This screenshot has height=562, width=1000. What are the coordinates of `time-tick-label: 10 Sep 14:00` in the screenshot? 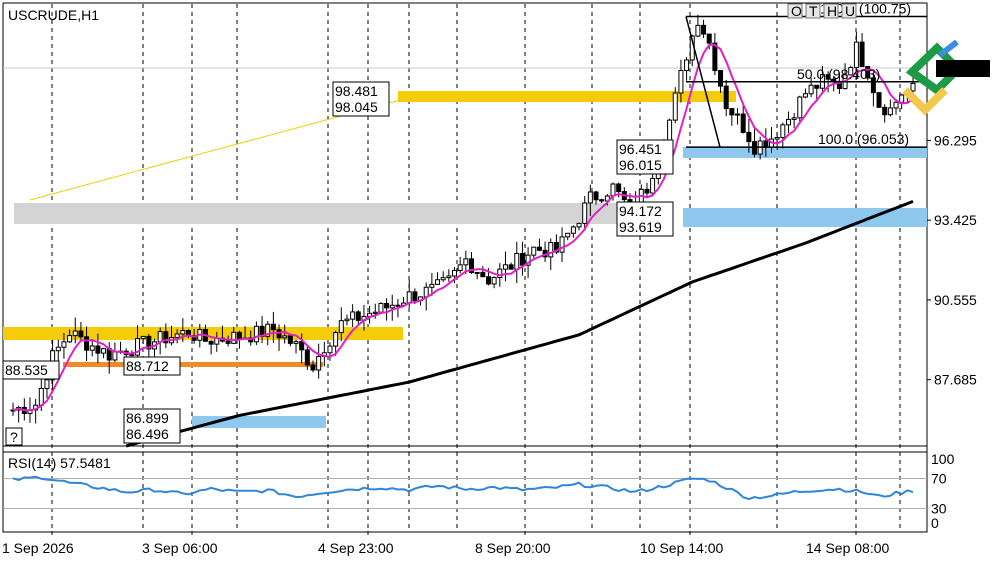 It's located at (682, 548).